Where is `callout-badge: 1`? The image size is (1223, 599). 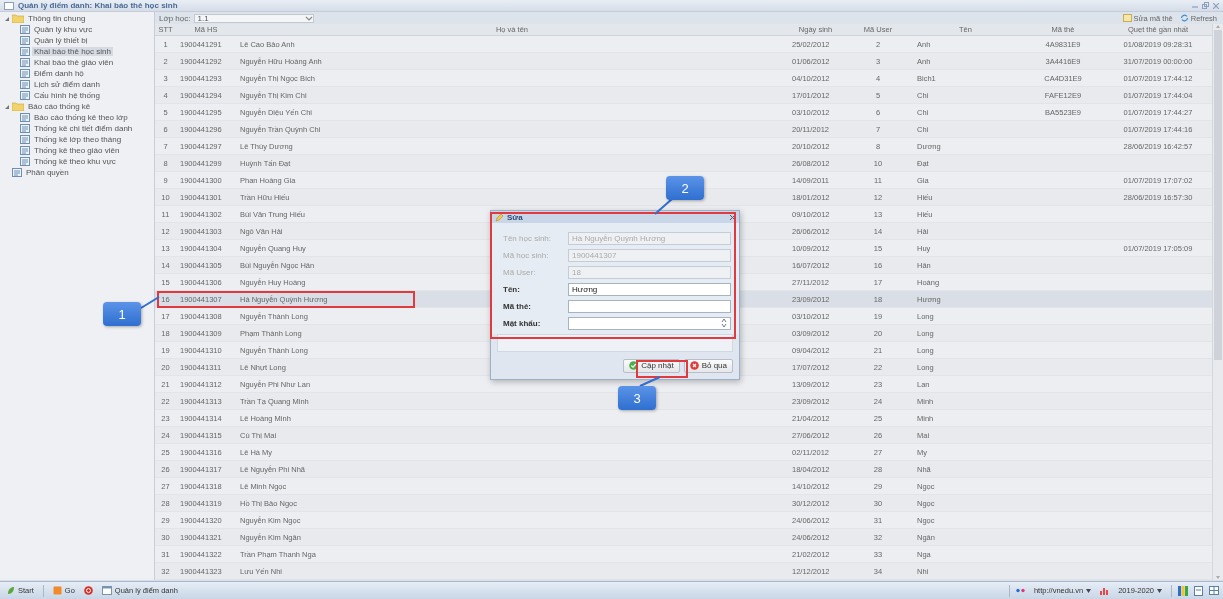
callout-badge: 1 is located at coordinates (122, 314).